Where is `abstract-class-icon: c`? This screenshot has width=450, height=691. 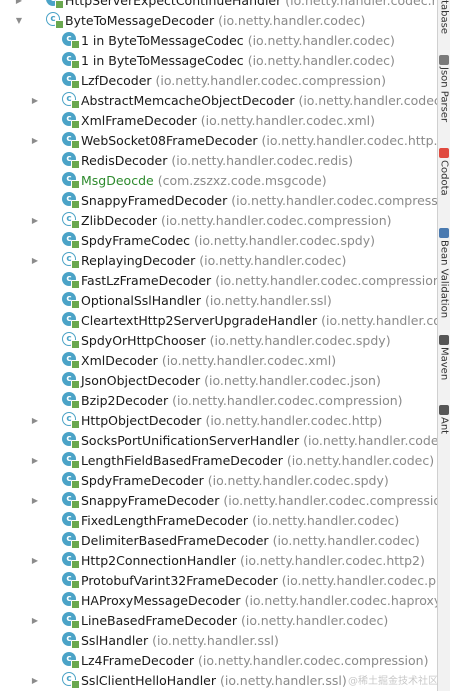
abstract-class-icon: c is located at coordinates (71, 340).